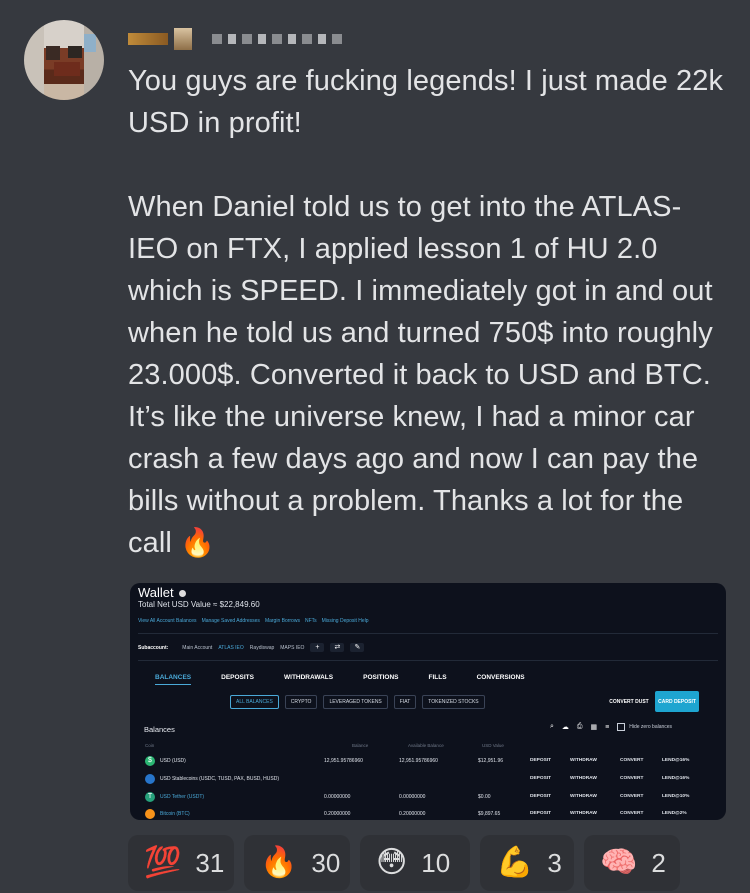 The width and height of the screenshot is (750, 893). I want to click on wallet-title-text: Wallet, so click(156, 592).